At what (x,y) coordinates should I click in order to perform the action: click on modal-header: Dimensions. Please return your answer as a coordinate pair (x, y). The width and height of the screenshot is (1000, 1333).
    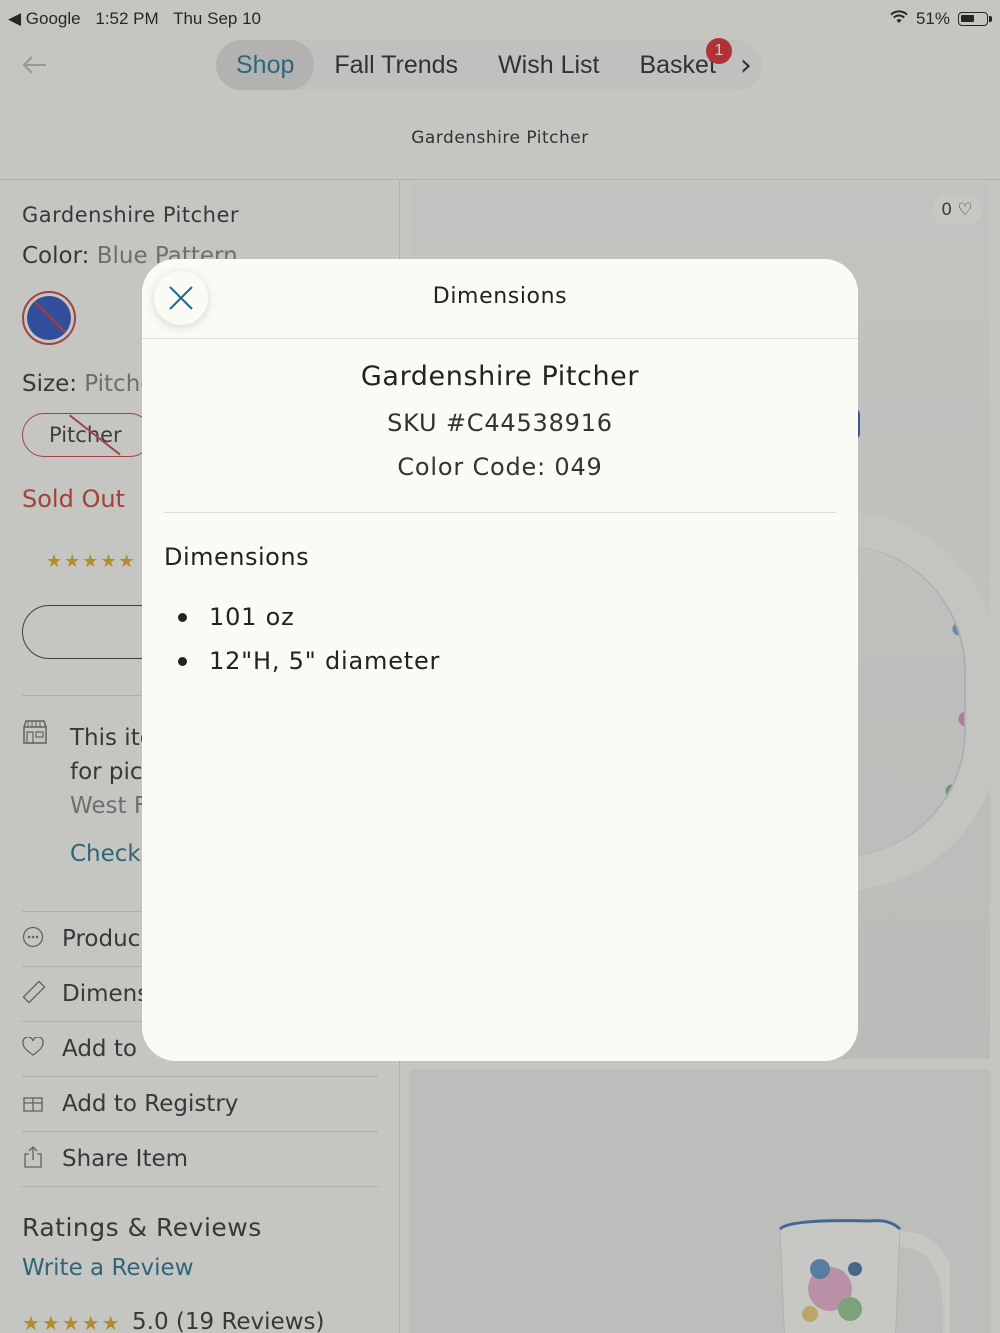
    Looking at the image, I should click on (500, 299).